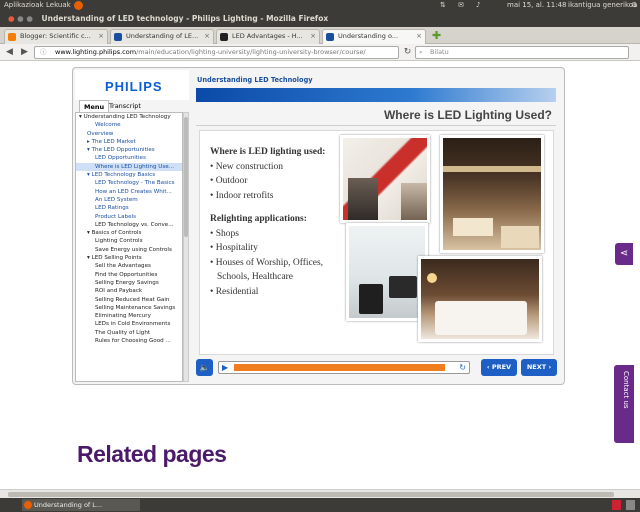  What do you see at coordinates (129, 125) in the screenshot?
I see `outline-item: Welcome` at bounding box center [129, 125].